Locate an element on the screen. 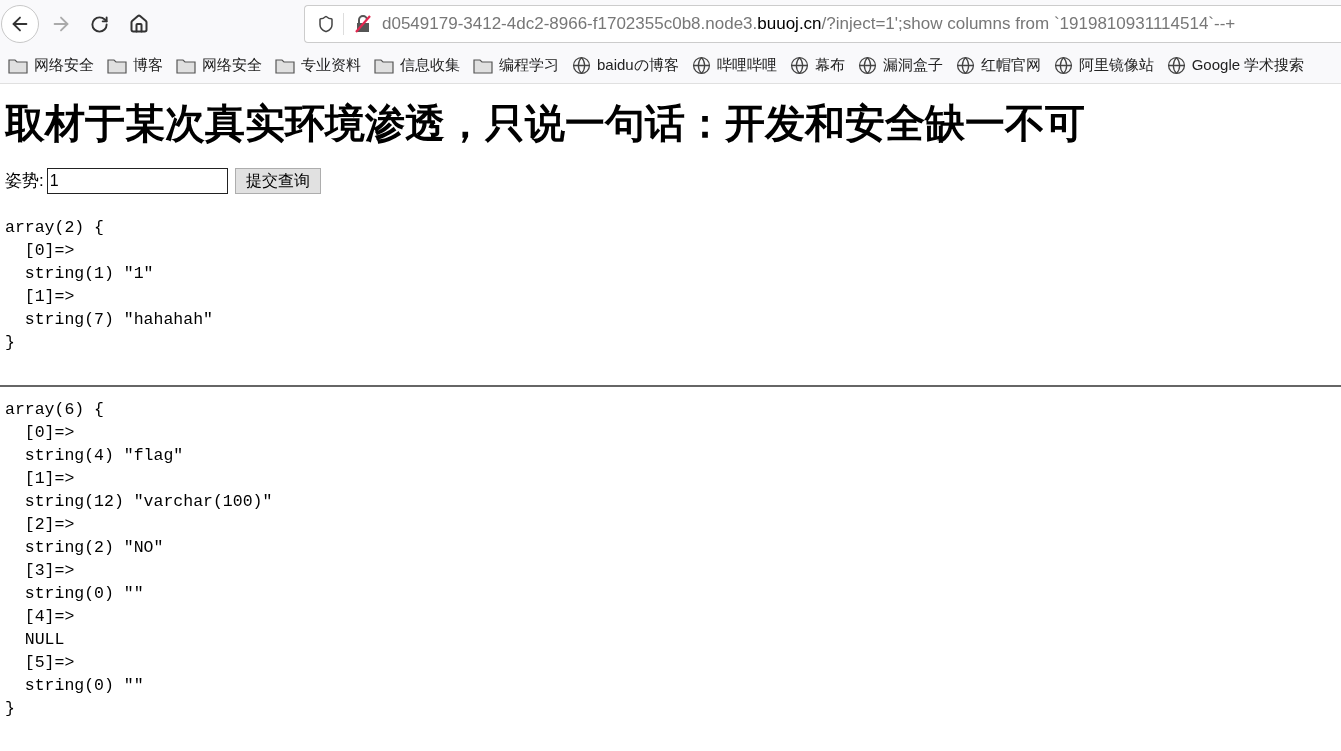 The height and width of the screenshot is (751, 1341). bookmark-link: 博客 is located at coordinates (148, 65).